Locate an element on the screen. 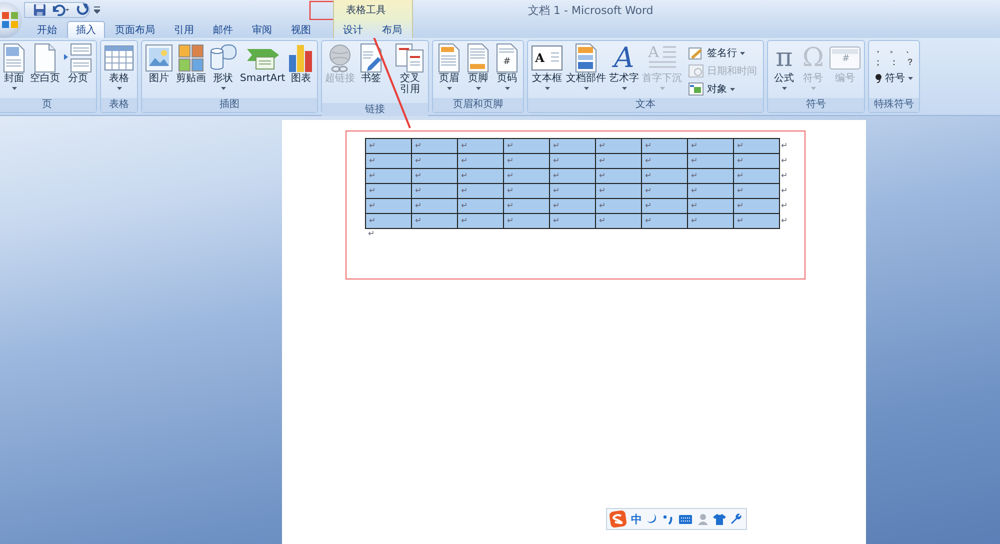  ribbon-button: A 文本框 is located at coordinates (547, 70).